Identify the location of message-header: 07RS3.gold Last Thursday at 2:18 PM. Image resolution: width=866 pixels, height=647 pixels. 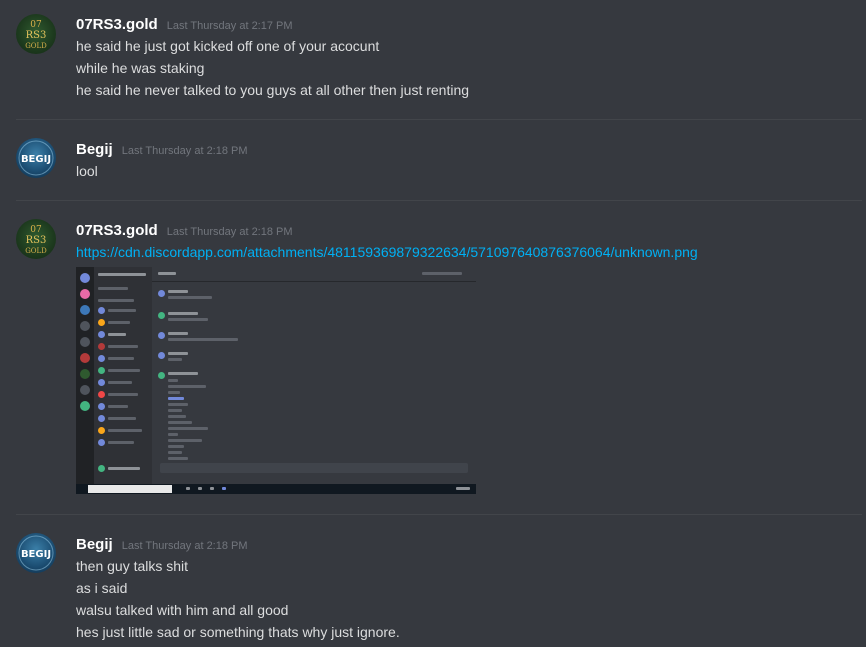
(184, 229).